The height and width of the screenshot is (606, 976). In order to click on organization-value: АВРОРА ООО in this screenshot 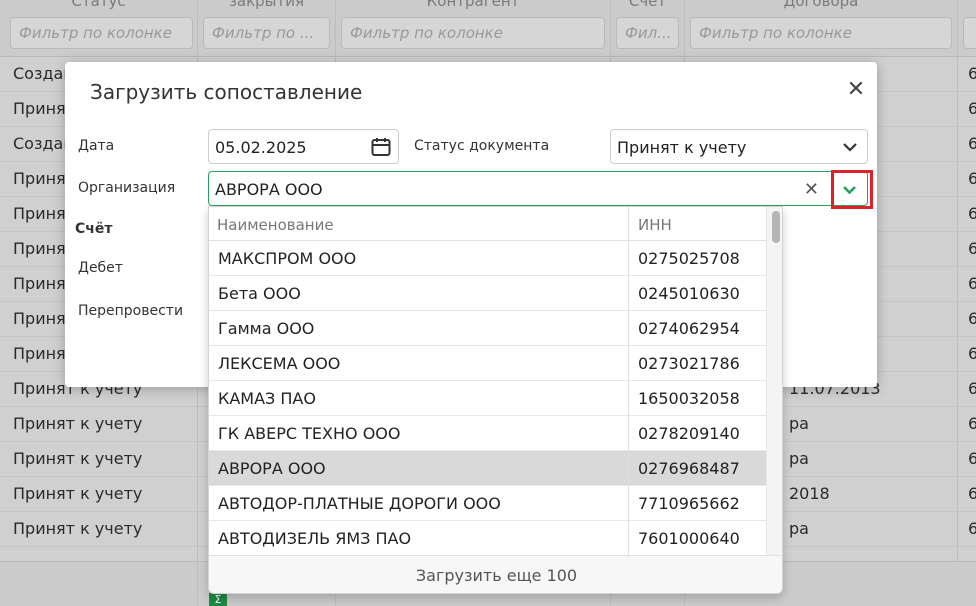, I will do `click(269, 189)`.